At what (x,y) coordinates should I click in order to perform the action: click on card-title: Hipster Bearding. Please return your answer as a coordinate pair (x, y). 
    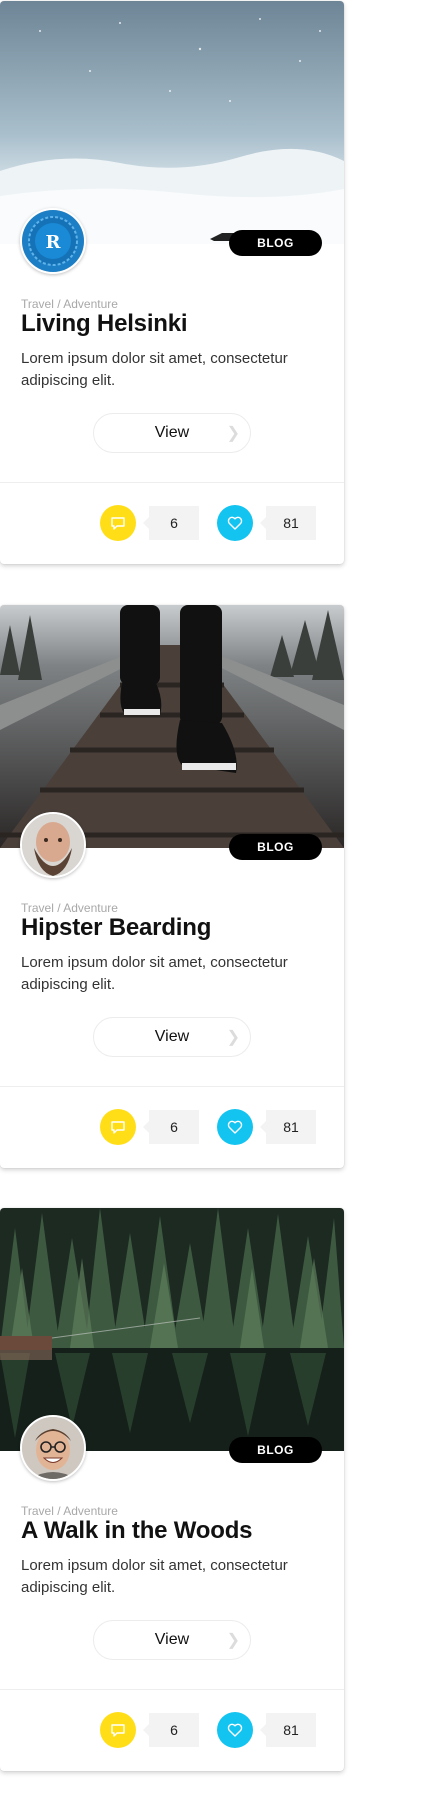
    Looking at the image, I should click on (116, 927).